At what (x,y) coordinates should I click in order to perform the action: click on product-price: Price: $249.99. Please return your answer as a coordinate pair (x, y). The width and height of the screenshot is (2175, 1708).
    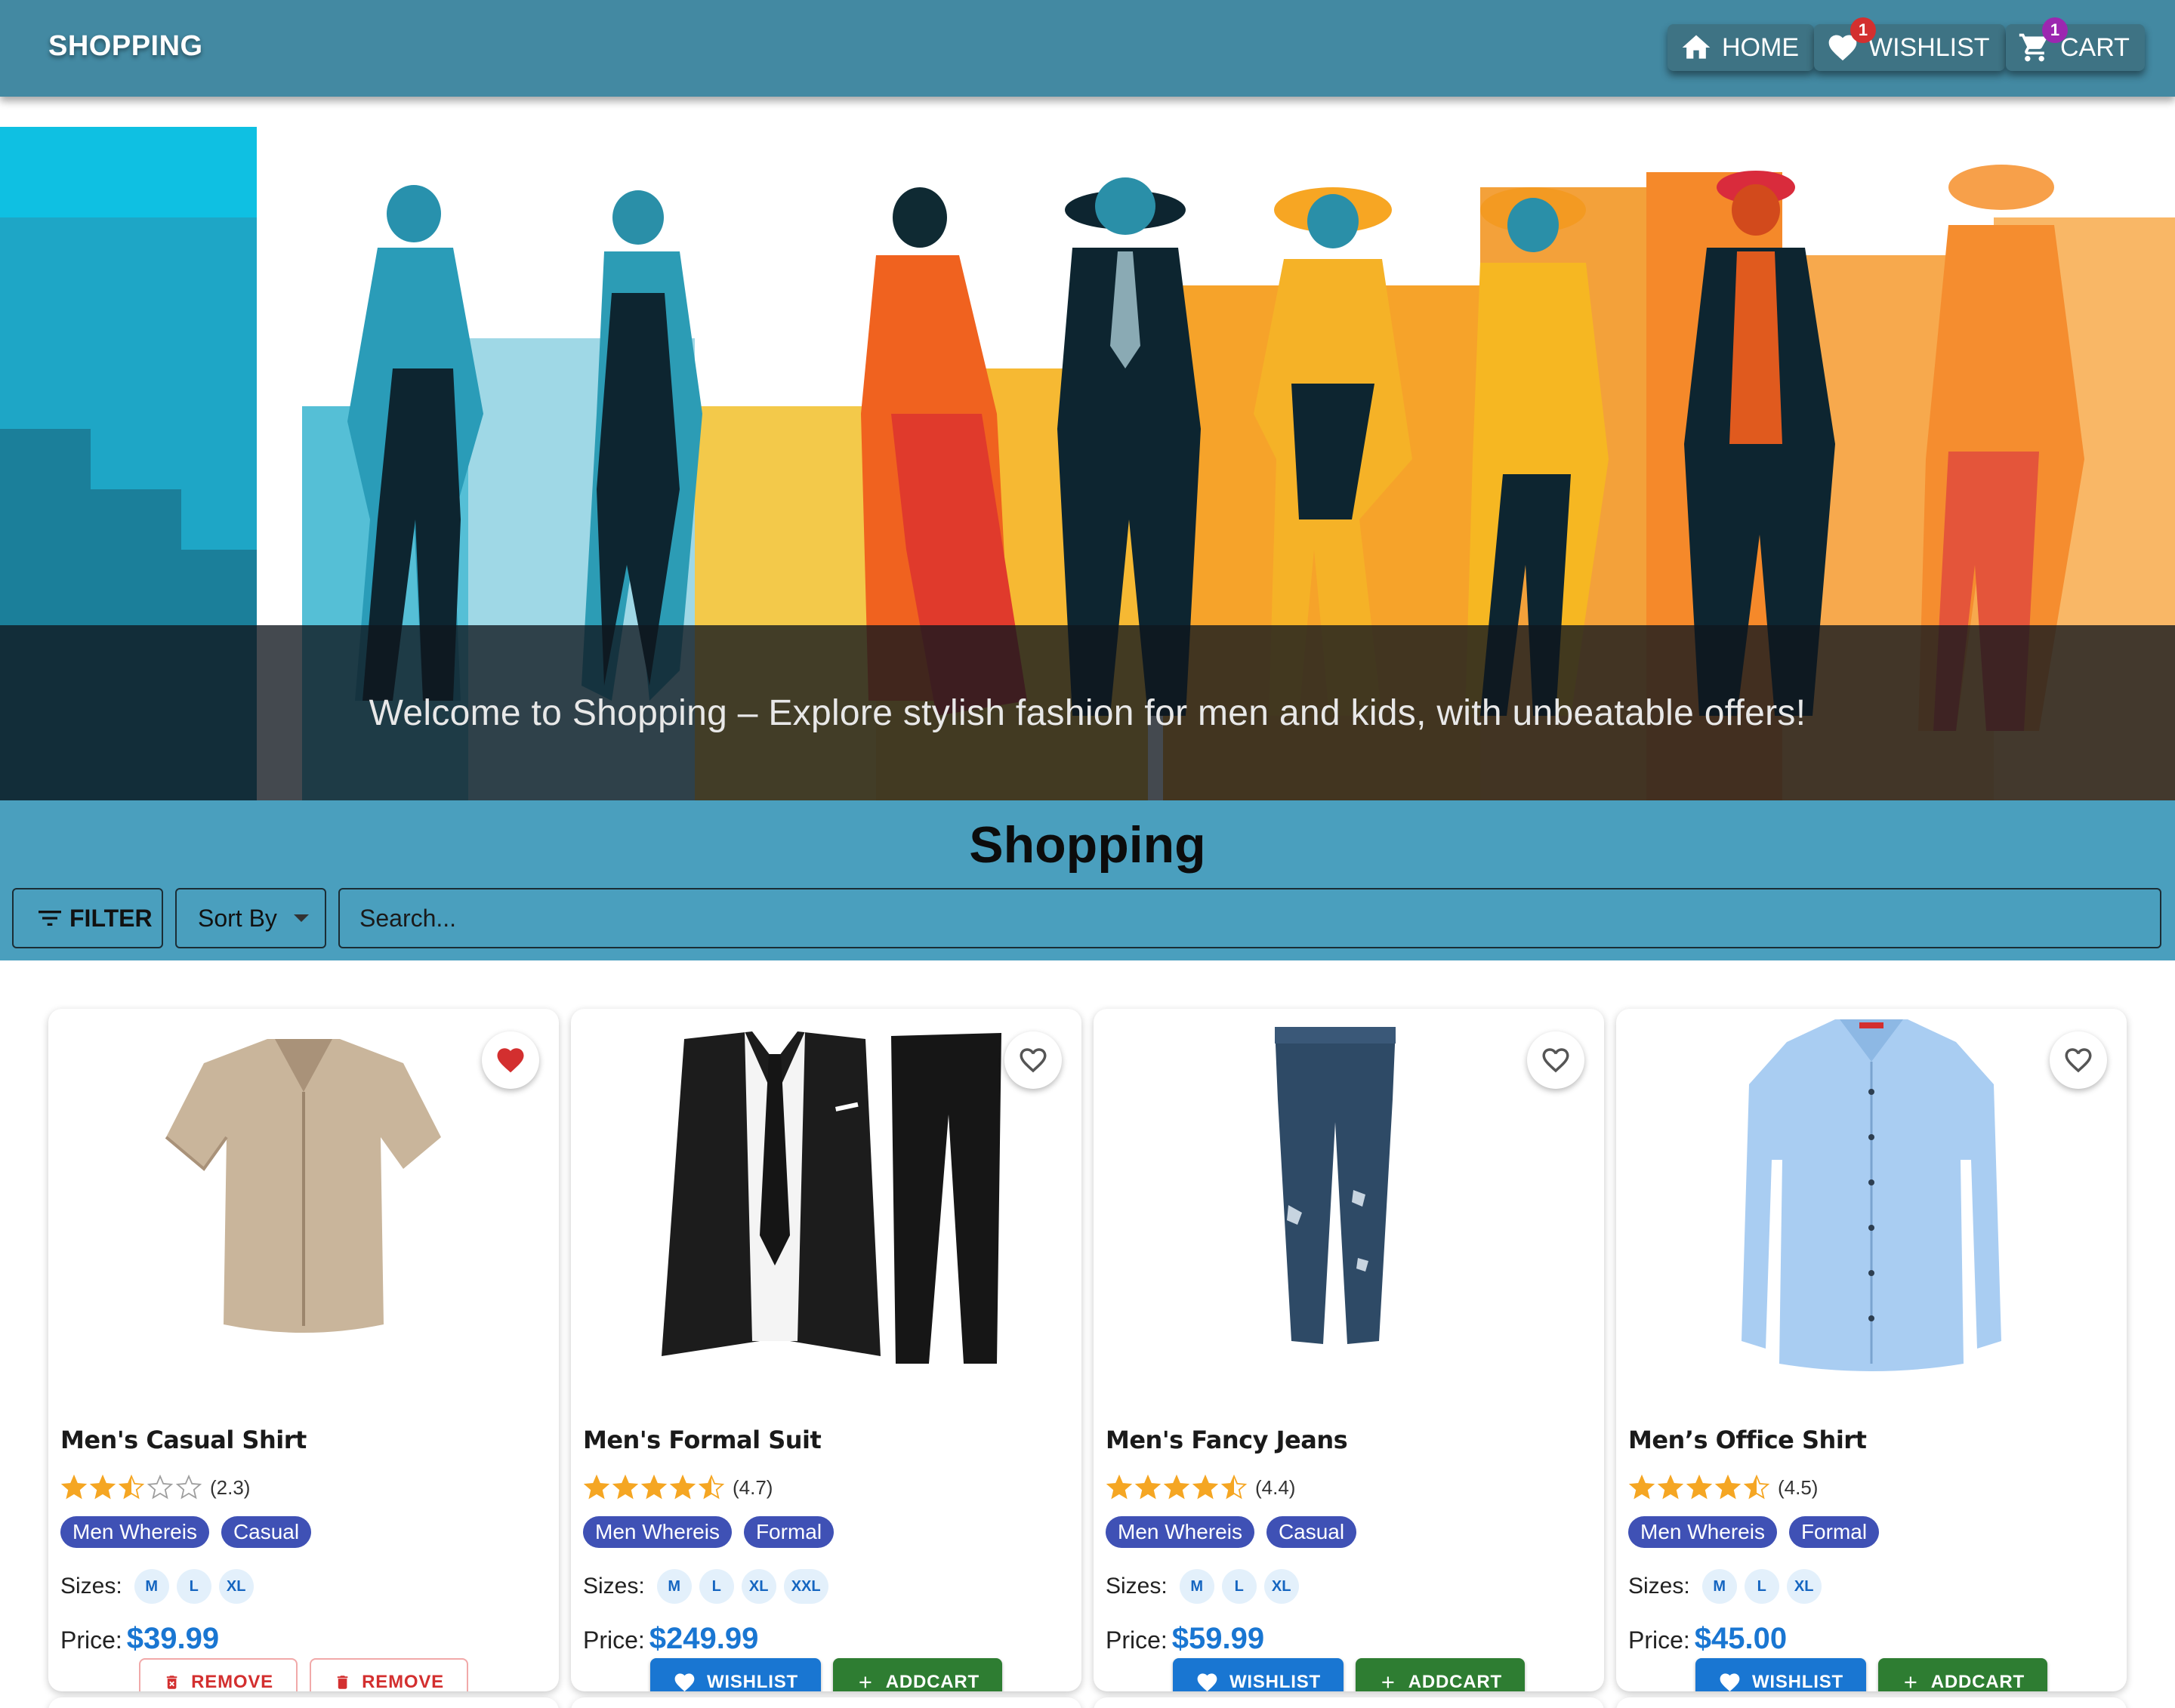
    Looking at the image, I should click on (670, 1639).